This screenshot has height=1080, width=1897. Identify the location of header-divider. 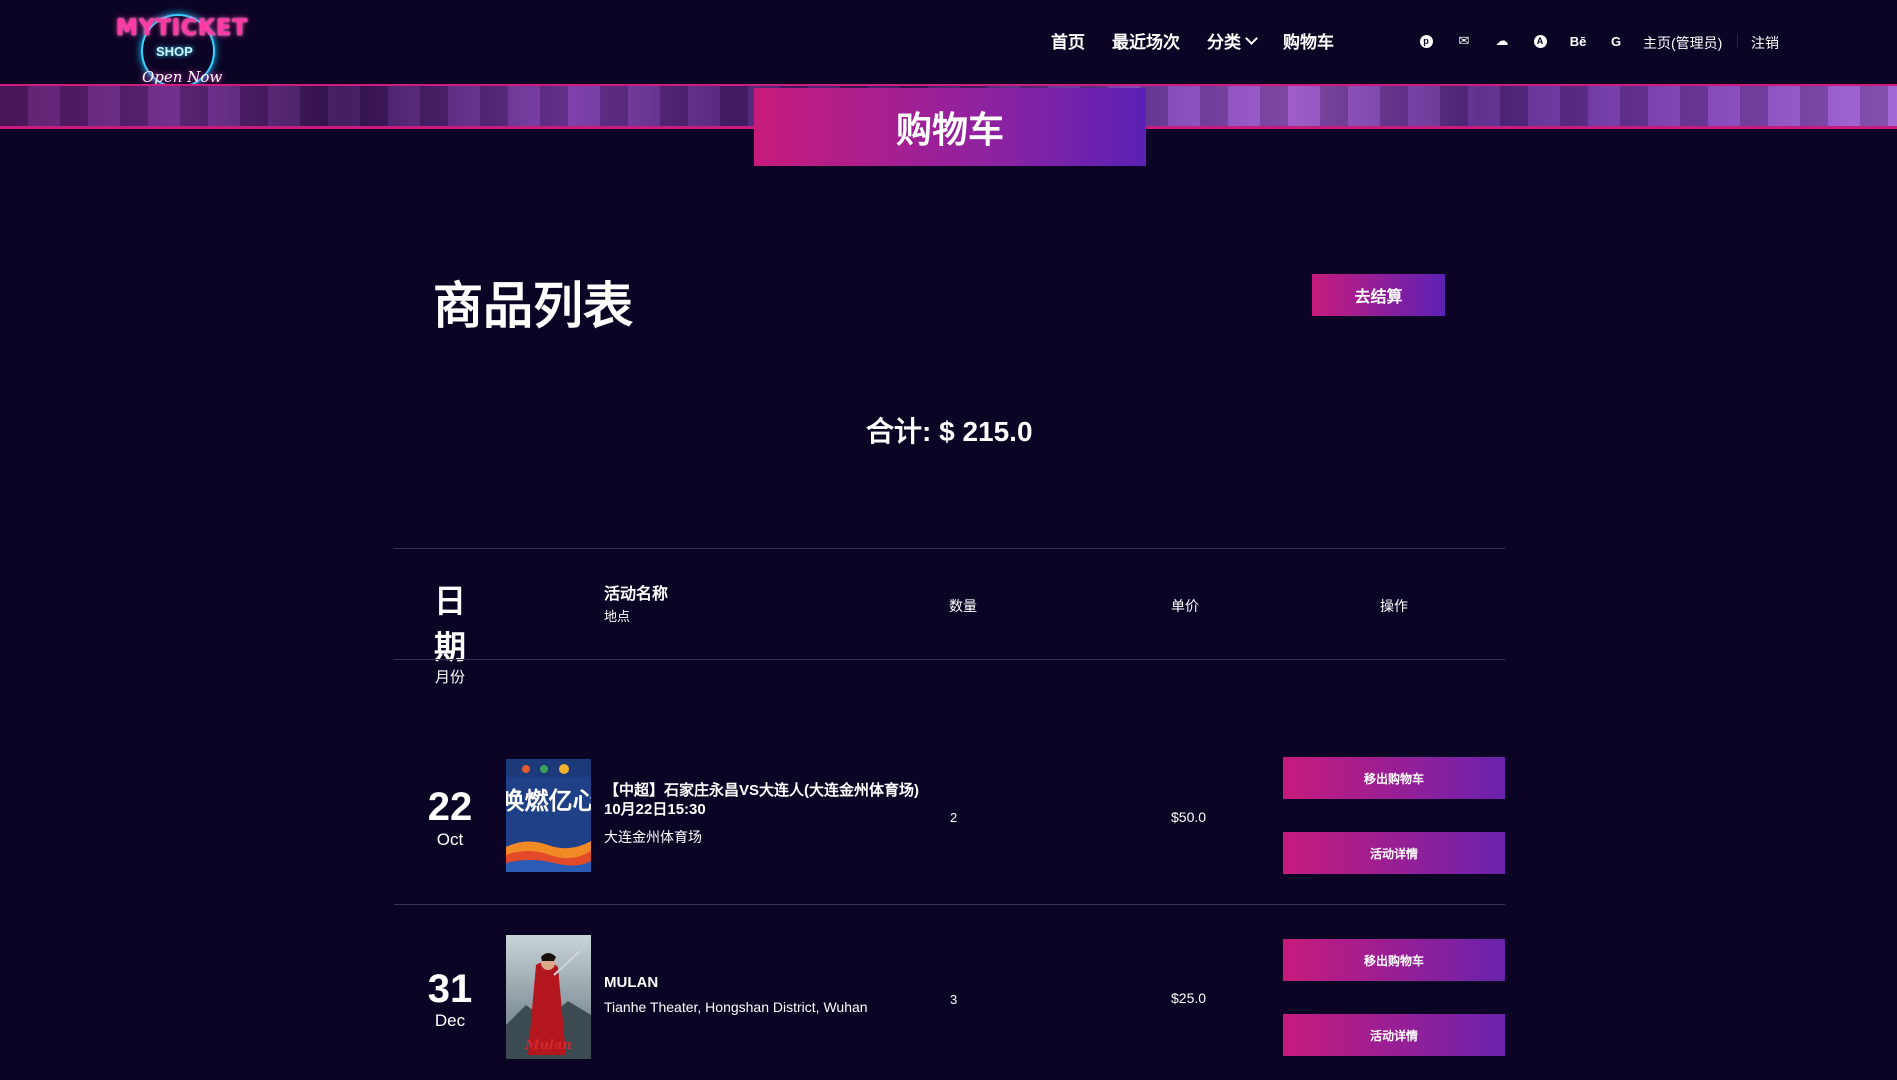
(1737, 41).